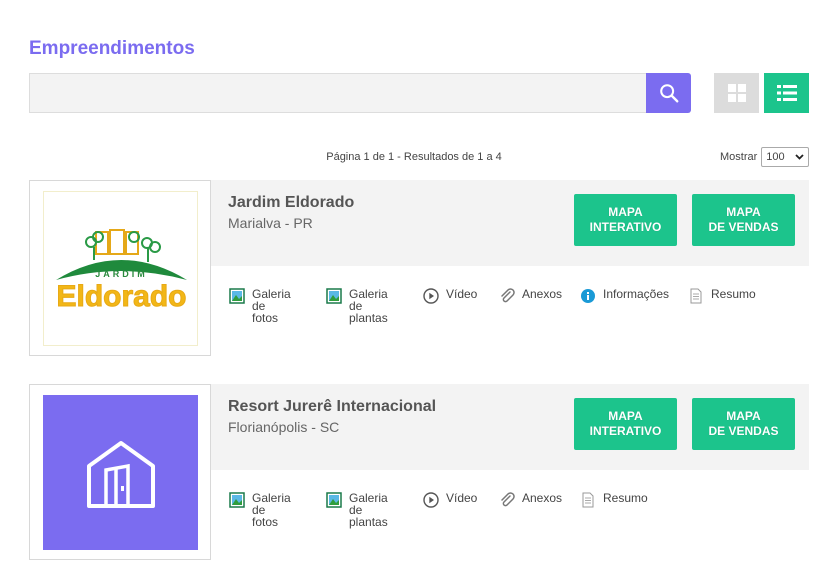  Describe the element at coordinates (588, 296) in the screenshot. I see `info-icon` at that location.